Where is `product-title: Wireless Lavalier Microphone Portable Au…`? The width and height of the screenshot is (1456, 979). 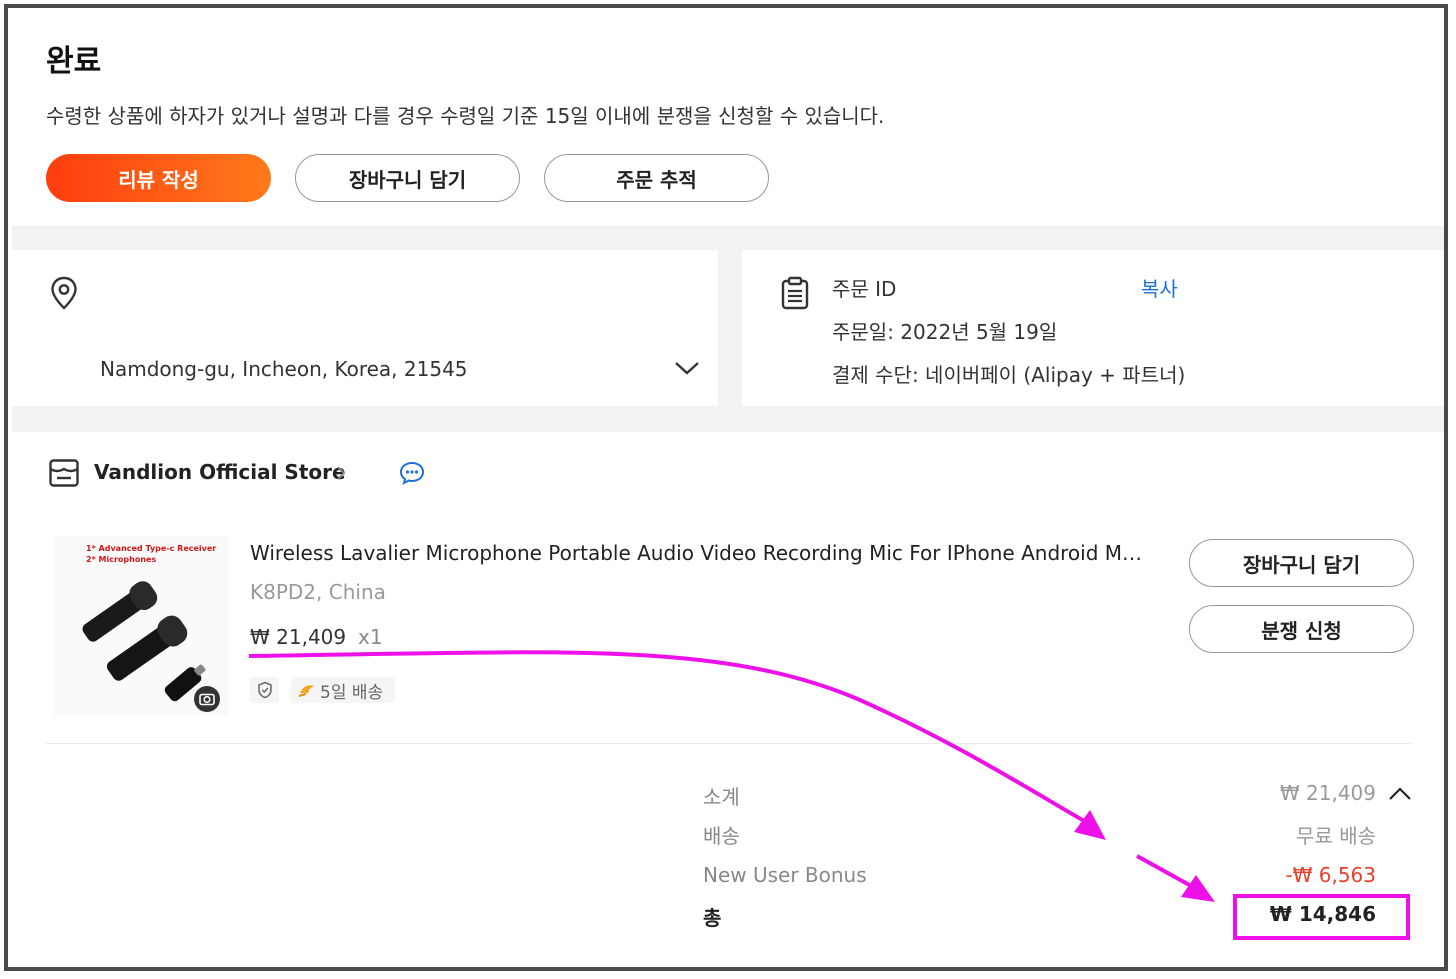 product-title: Wireless Lavalier Microphone Portable Au… is located at coordinates (697, 553).